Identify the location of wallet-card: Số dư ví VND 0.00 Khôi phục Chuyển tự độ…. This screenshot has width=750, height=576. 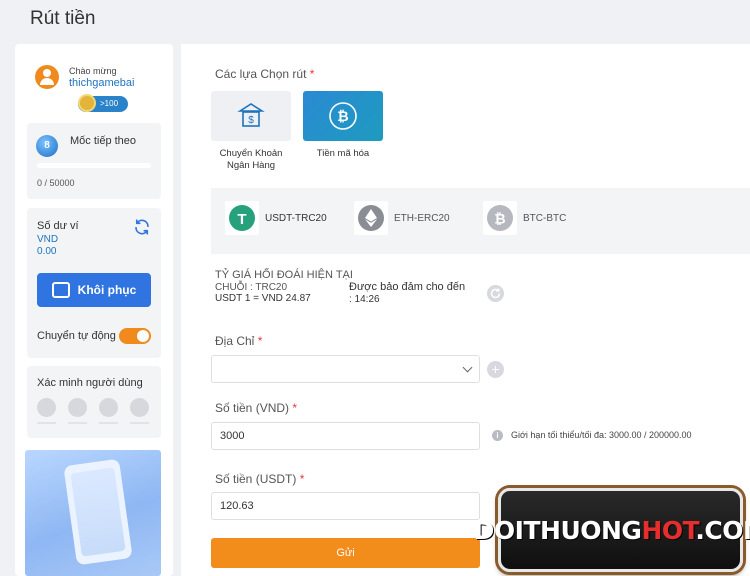
(94, 283).